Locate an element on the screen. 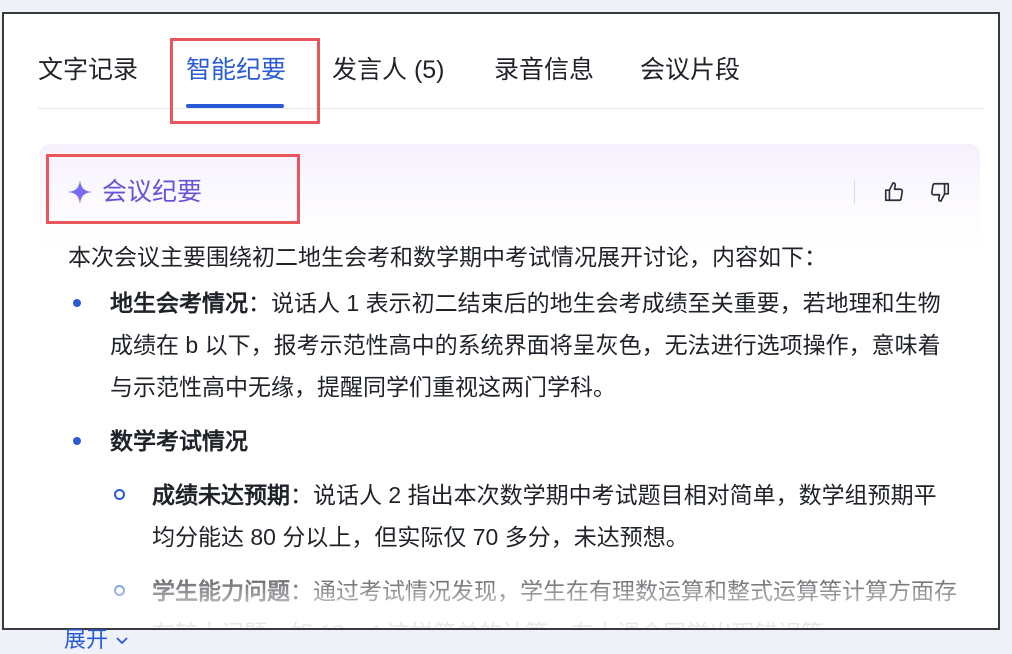  tab-smart-summary: 智能纪要 is located at coordinates (236, 70).